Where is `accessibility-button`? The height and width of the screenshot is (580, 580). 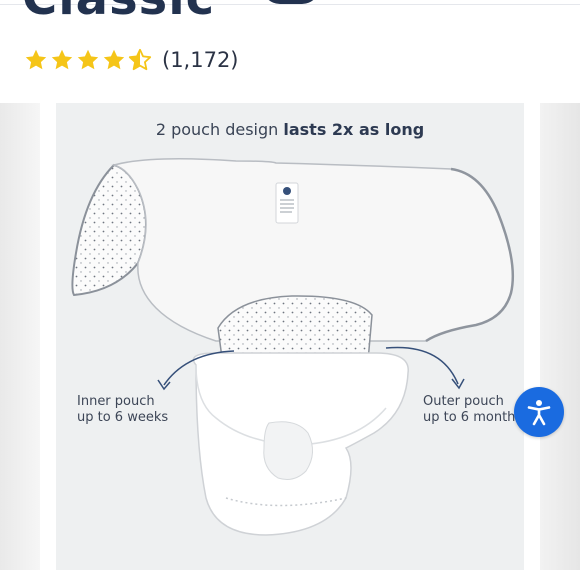 accessibility-button is located at coordinates (539, 412).